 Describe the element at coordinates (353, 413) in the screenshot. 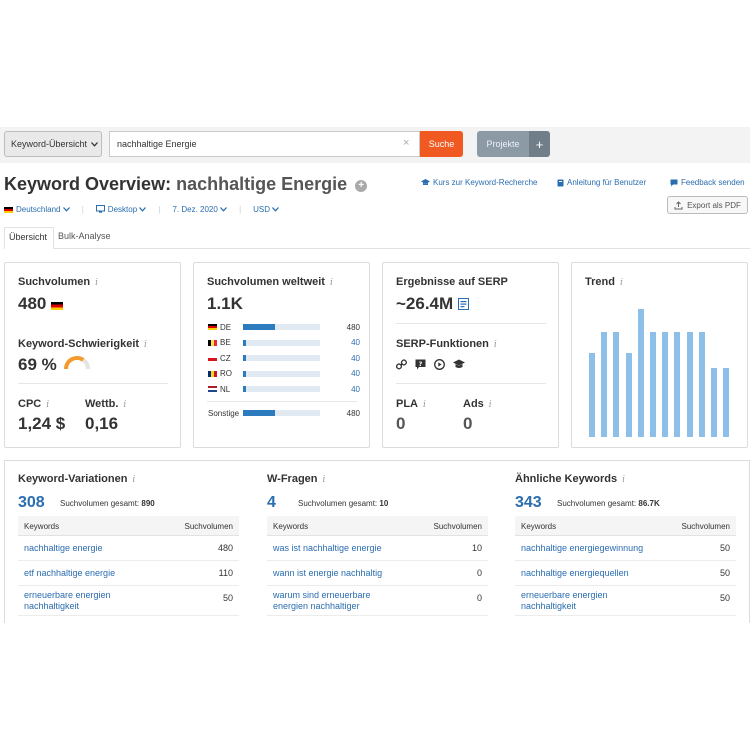

I see `other-value: 480` at that location.